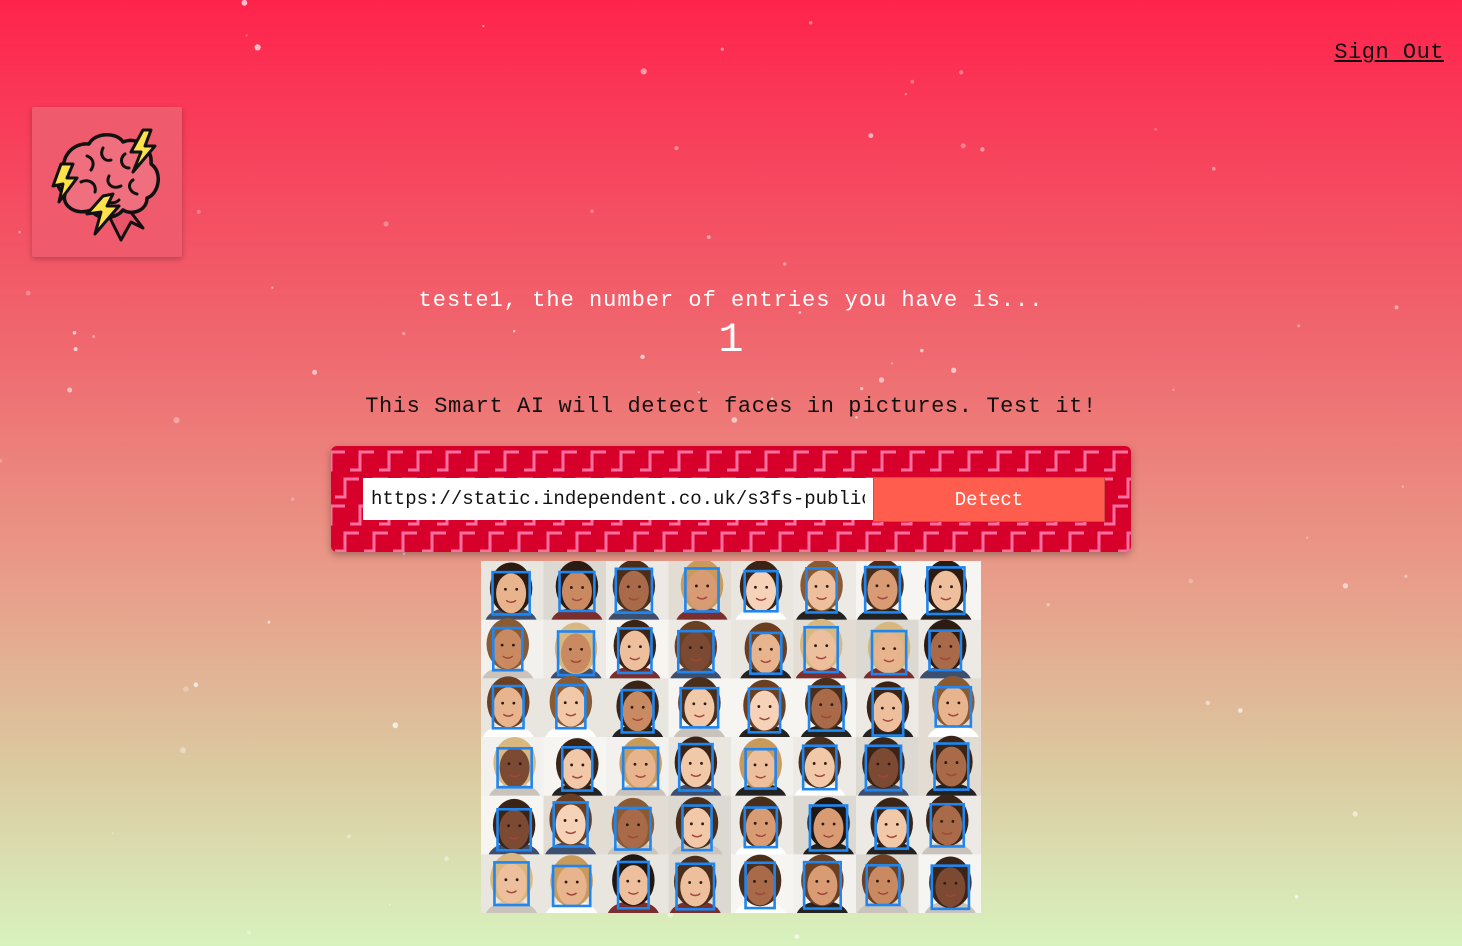 Image resolution: width=1462 pixels, height=946 pixels. I want to click on image-link-form: Detect, so click(731, 499).